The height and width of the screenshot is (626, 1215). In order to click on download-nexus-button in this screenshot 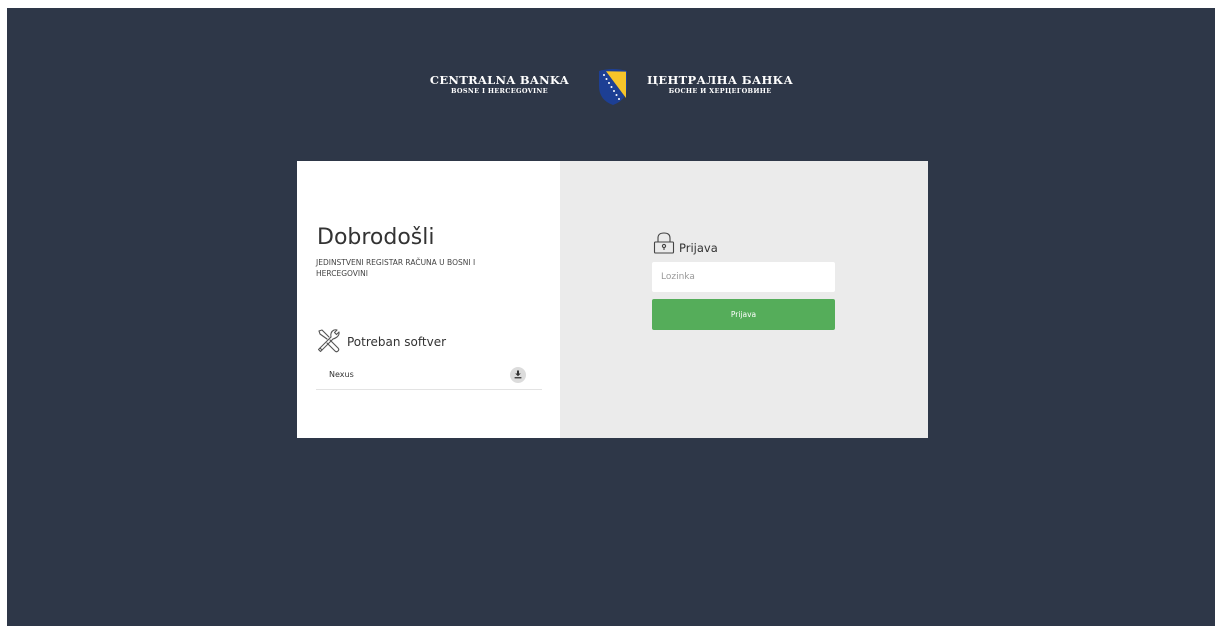, I will do `click(518, 375)`.